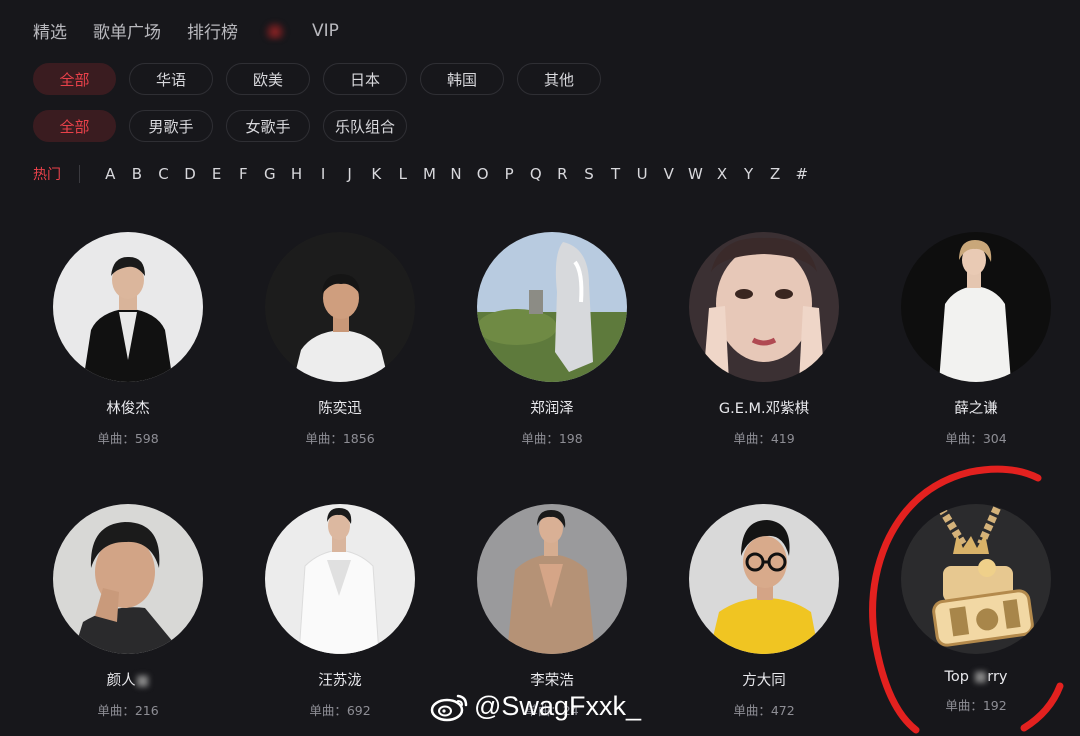 The image size is (1080, 736). What do you see at coordinates (270, 174) in the screenshot?
I see `alpha-letter: G` at bounding box center [270, 174].